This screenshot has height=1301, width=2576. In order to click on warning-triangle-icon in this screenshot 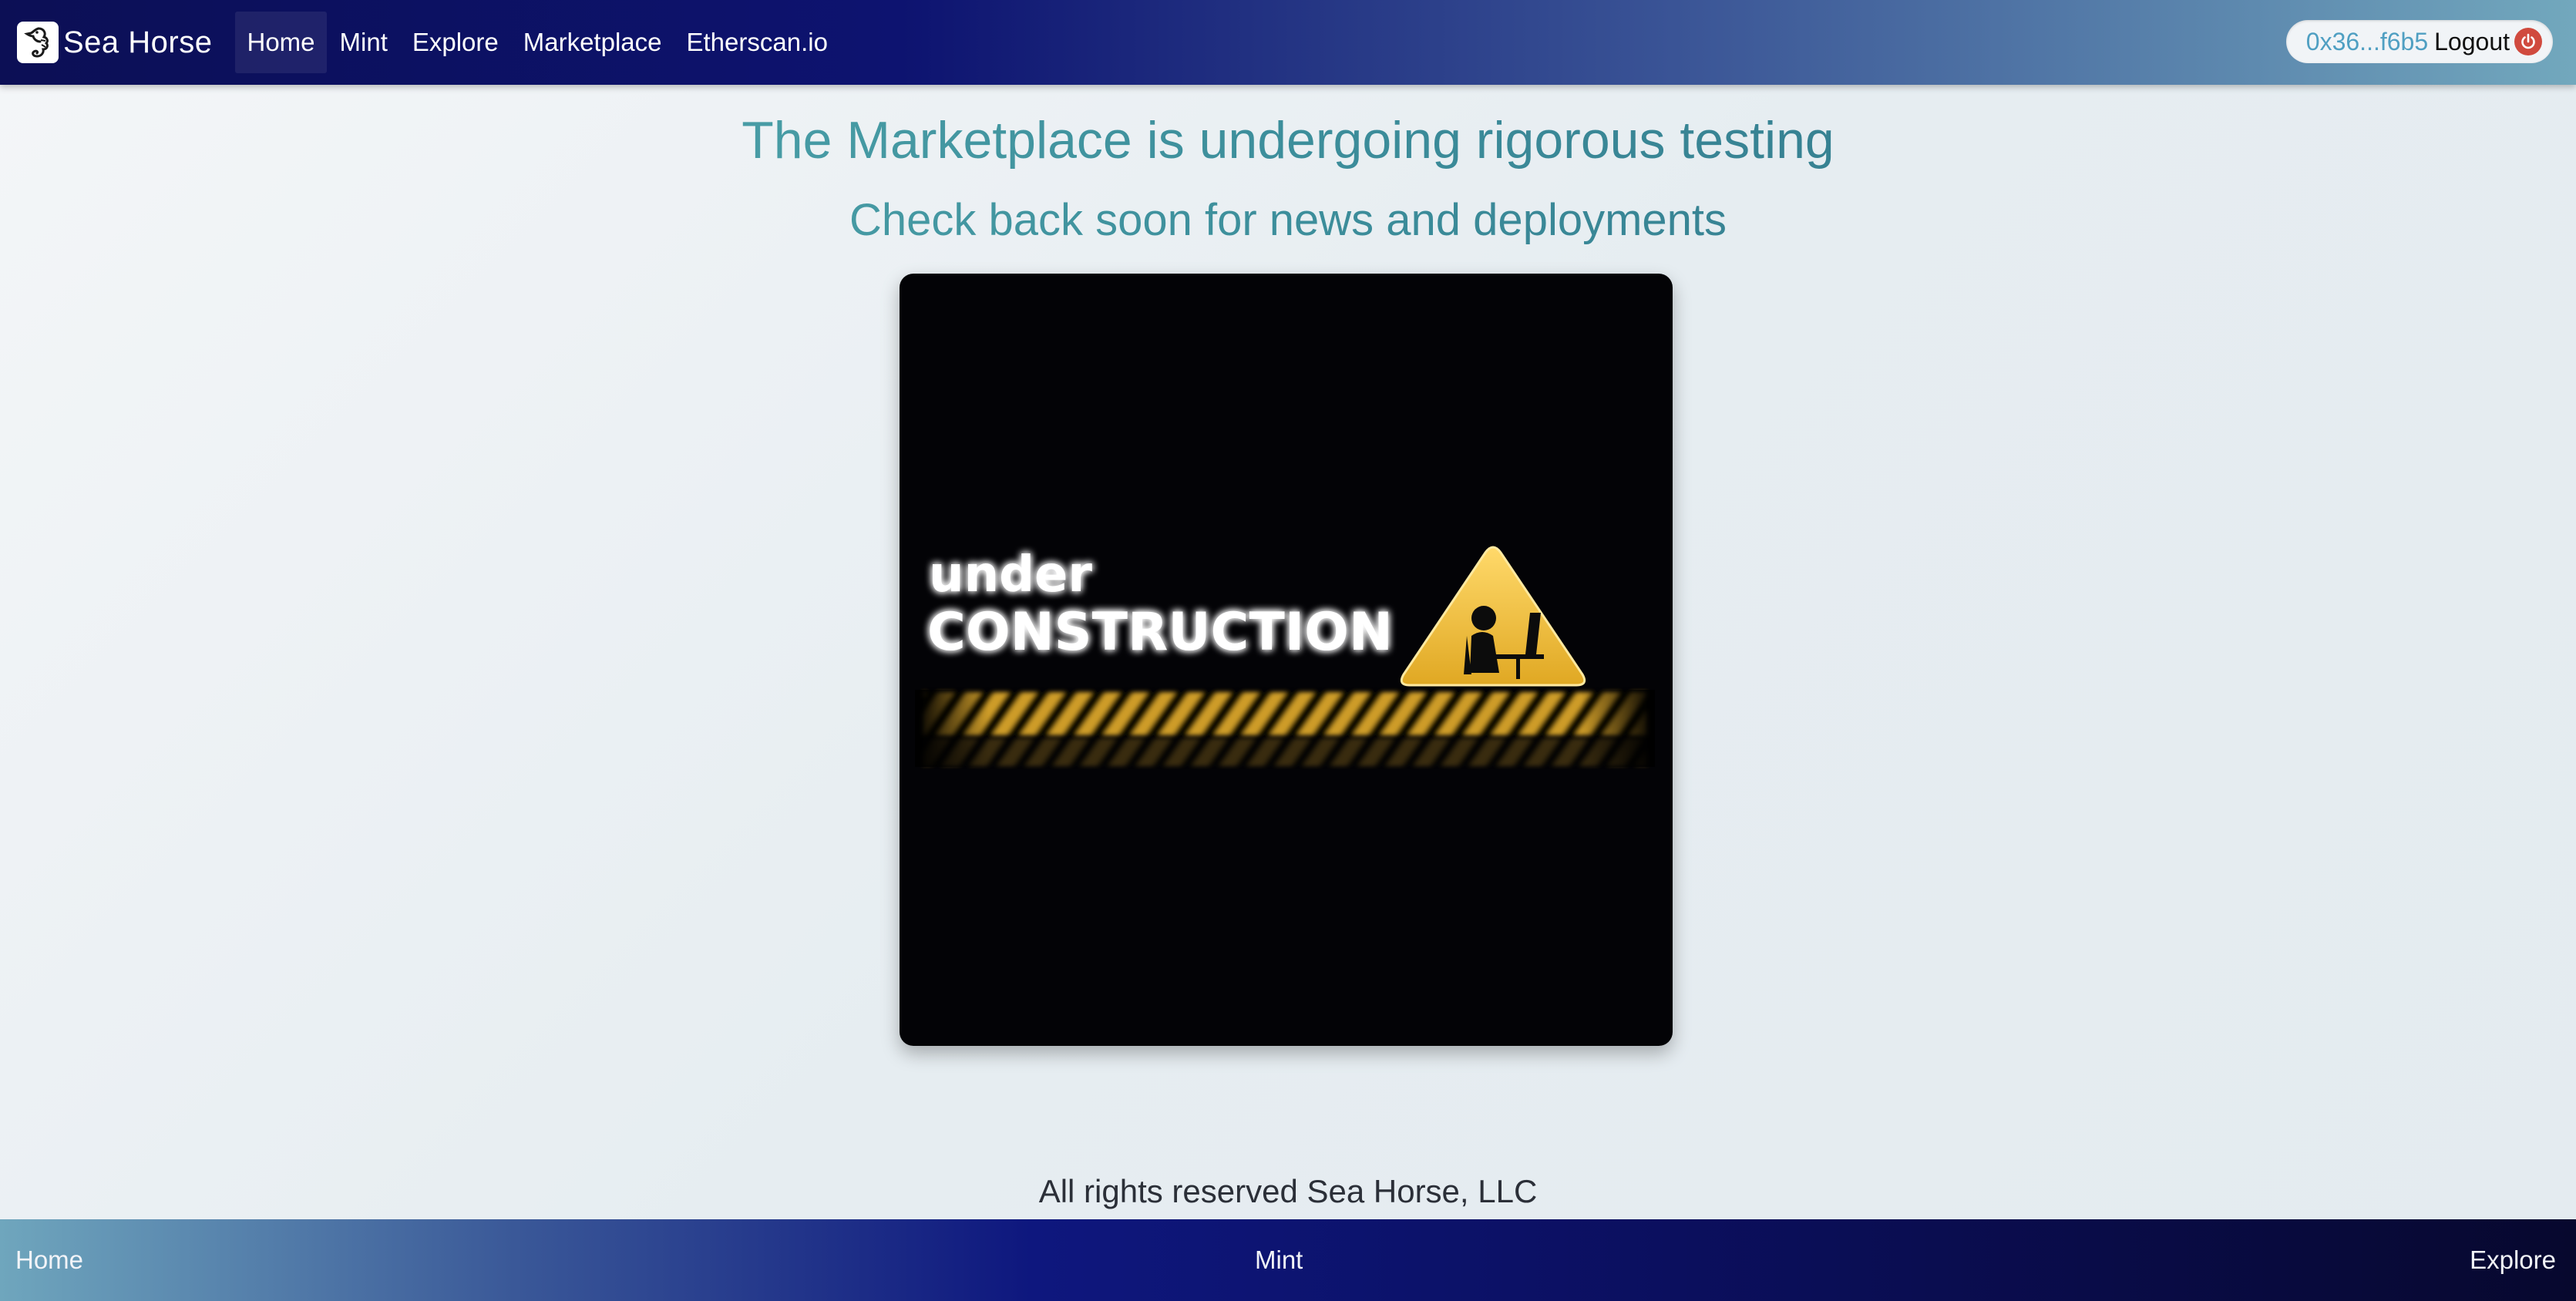, I will do `click(1493, 616)`.